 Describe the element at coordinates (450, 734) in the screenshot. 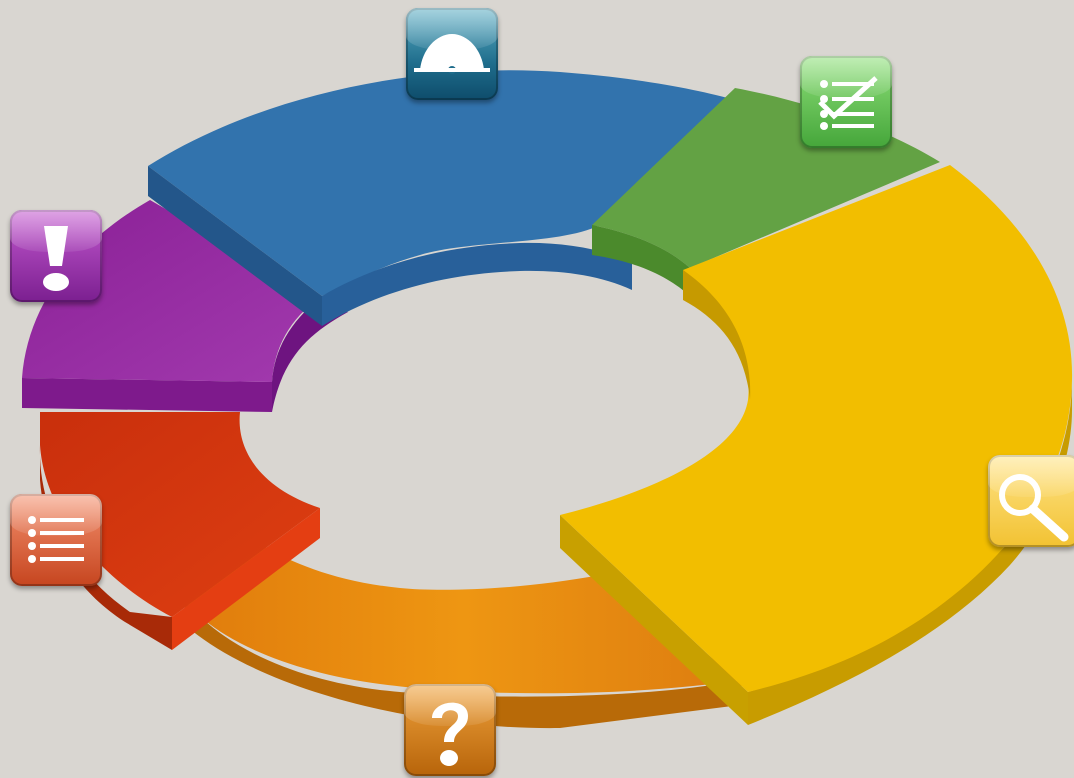

I see `question-mark-icon` at that location.